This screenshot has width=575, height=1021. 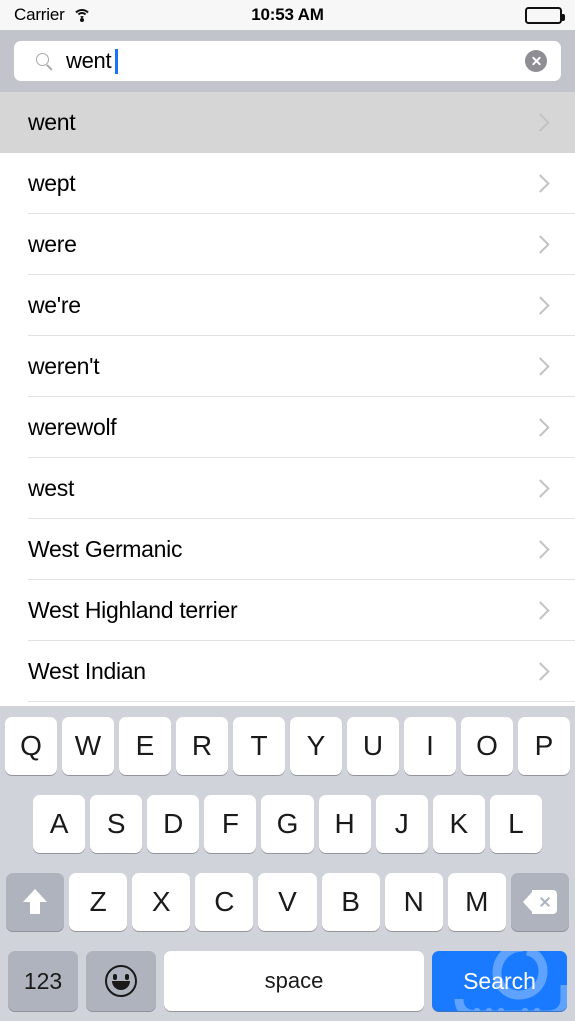 I want to click on search-input: went, so click(x=287, y=61).